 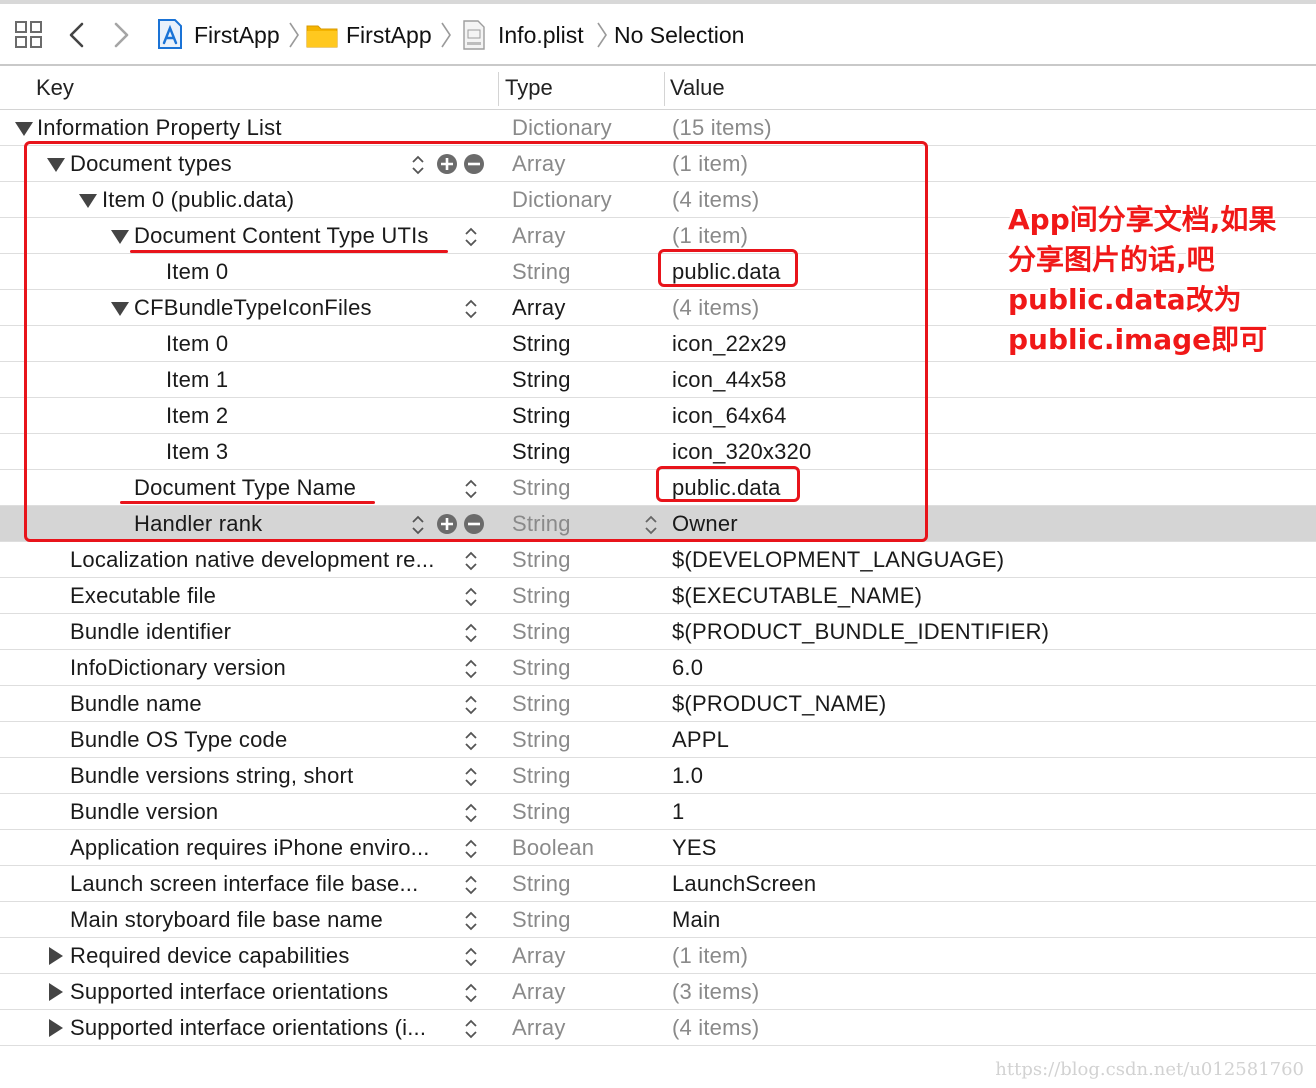 I want to click on table-row: Bundle name String $(PRODUCT_NAME), so click(x=658, y=704).